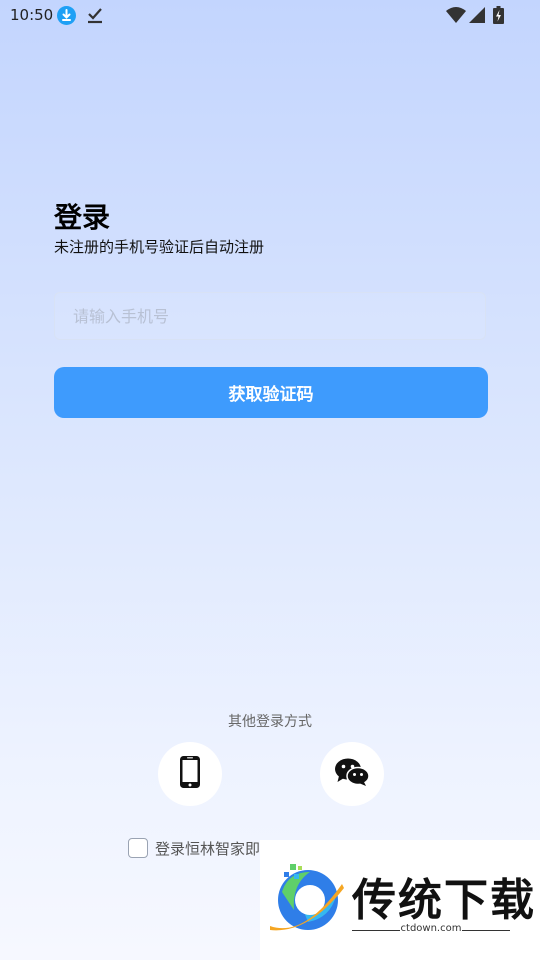 This screenshot has width=540, height=960. I want to click on watermark-text: 传统下载, so click(444, 900).